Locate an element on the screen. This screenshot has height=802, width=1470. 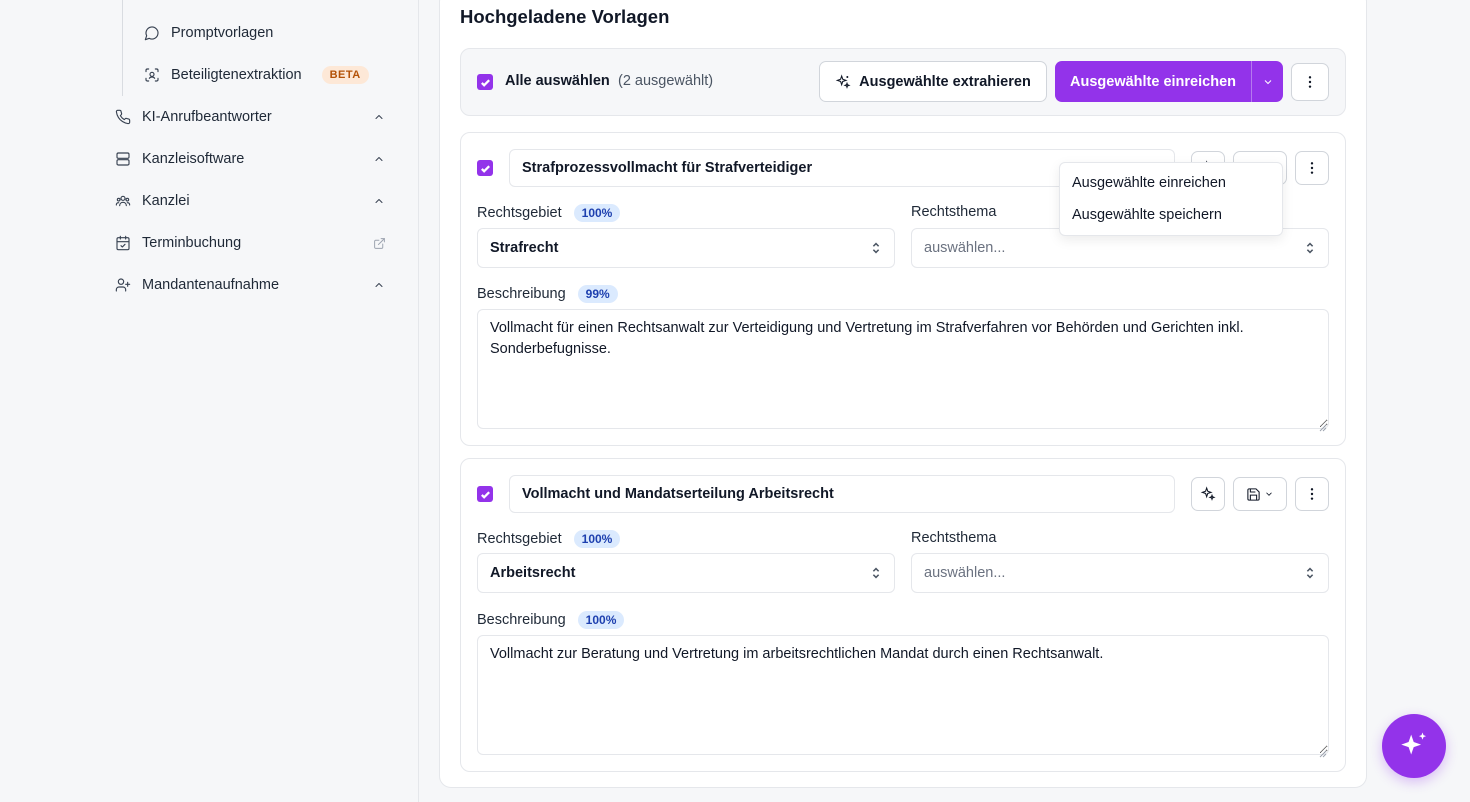
submit-selected-button: Ausgewählte einreichen is located at coordinates (1153, 81).